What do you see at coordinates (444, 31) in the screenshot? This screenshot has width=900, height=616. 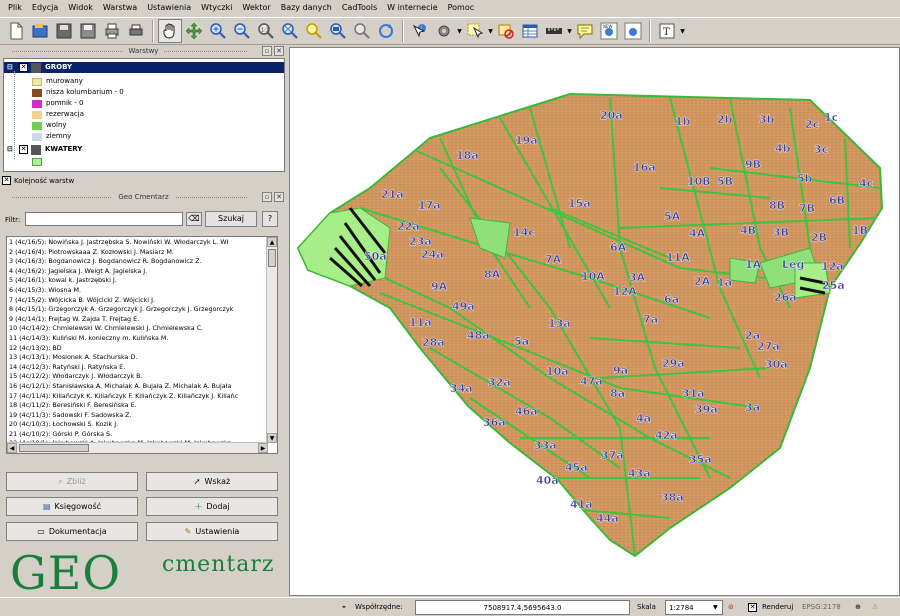 I see `gear-icon` at bounding box center [444, 31].